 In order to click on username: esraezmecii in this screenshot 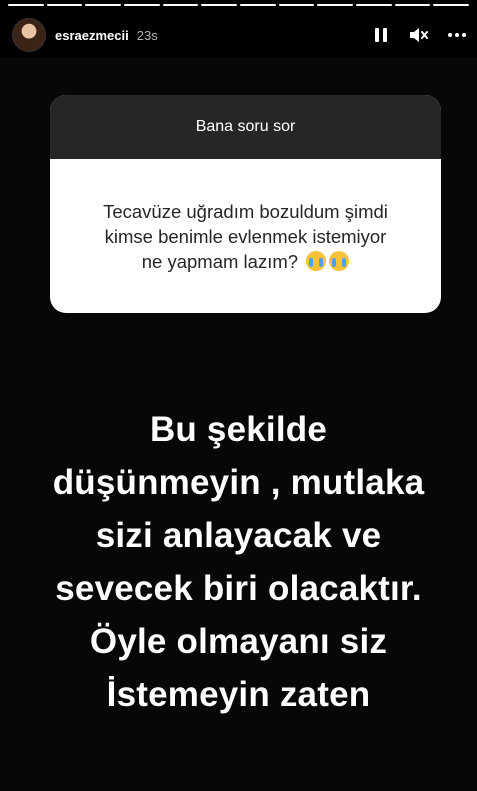, I will do `click(92, 35)`.